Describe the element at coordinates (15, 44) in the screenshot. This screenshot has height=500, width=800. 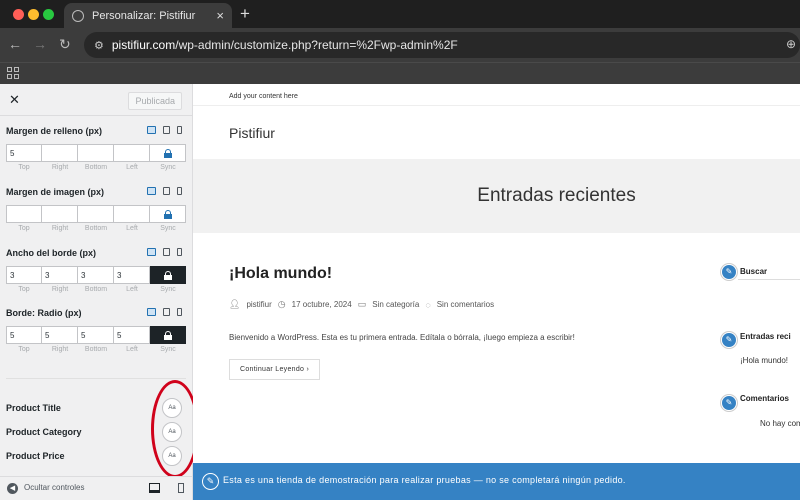
I see `back-arrow-icon: ←` at that location.